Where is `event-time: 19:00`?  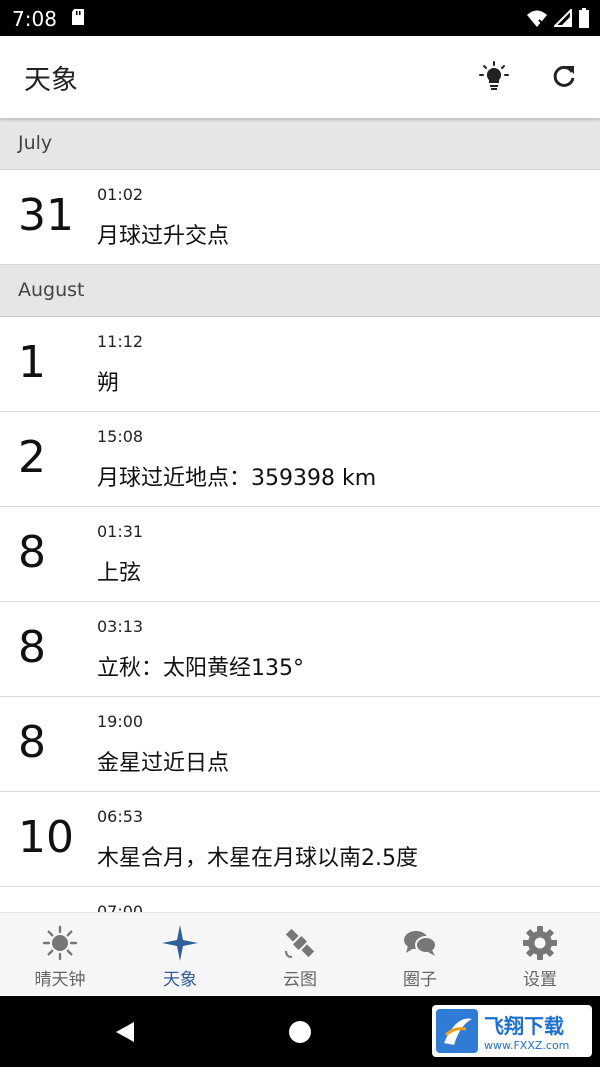
event-time: 19:00 is located at coordinates (120, 721).